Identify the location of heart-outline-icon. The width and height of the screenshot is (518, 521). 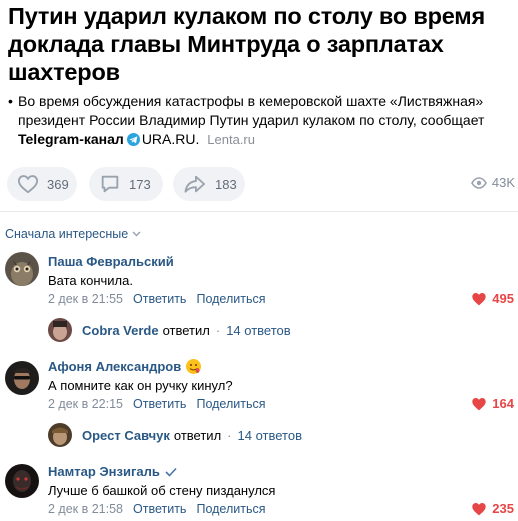
(28, 184).